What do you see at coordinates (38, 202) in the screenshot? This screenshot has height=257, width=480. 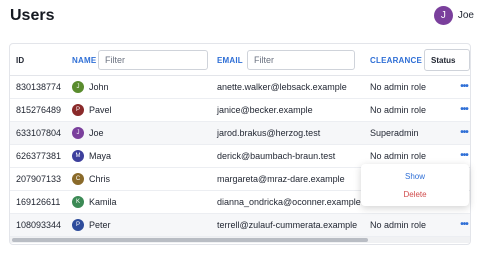 I see `user-id: 169126611` at bounding box center [38, 202].